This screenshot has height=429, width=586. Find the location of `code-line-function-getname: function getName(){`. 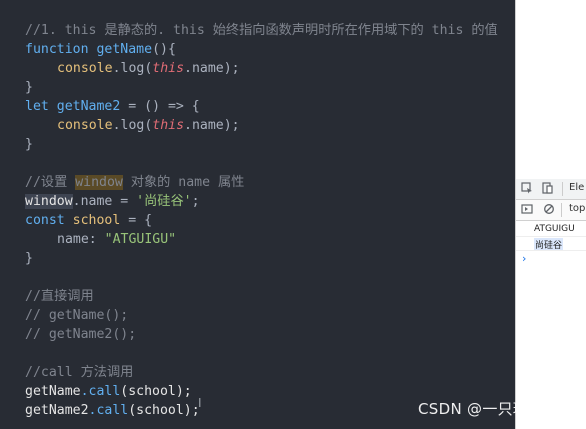

code-line-function-getname: function getName(){ is located at coordinates (100, 49).